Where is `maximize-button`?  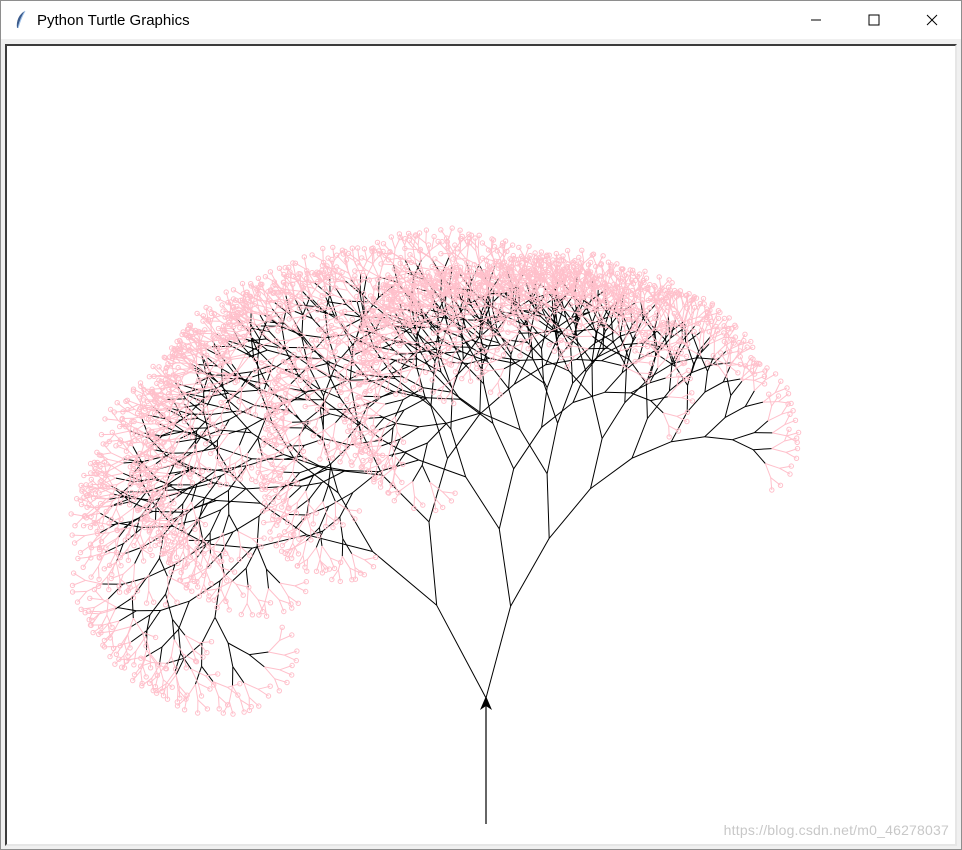
maximize-button is located at coordinates (874, 20).